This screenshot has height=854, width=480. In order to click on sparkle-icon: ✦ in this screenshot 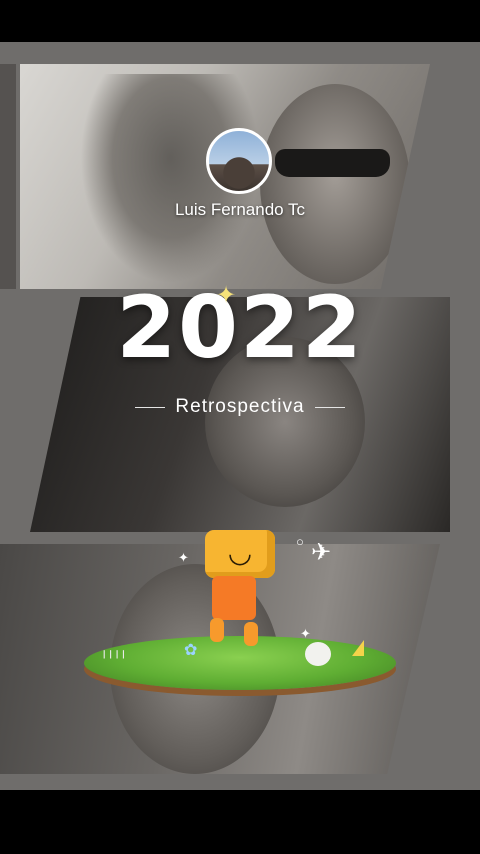, I will do `click(226, 295)`.